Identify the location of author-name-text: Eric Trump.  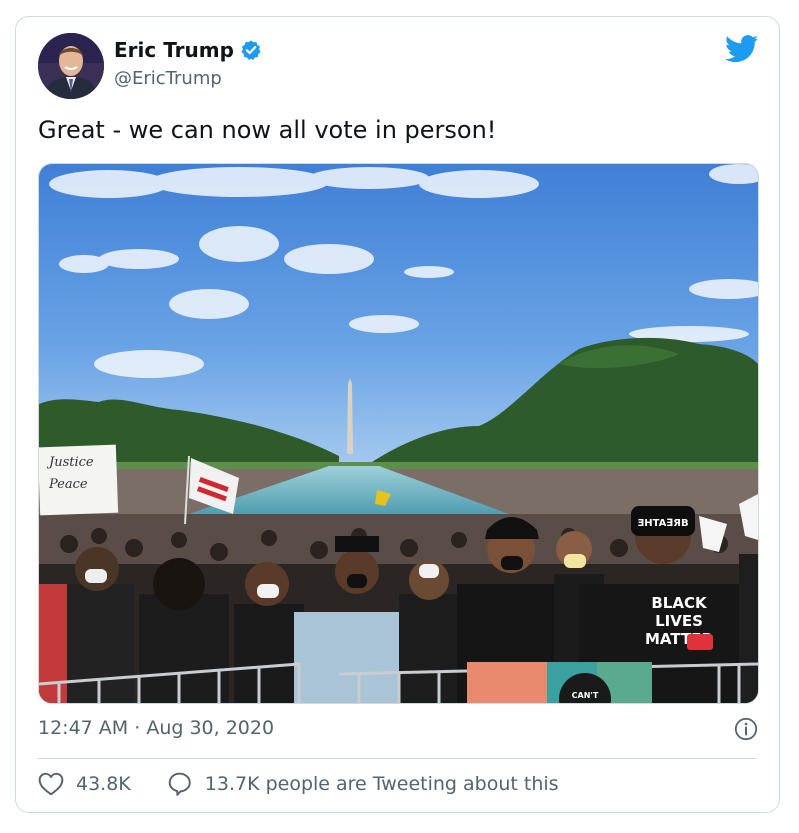
(174, 50).